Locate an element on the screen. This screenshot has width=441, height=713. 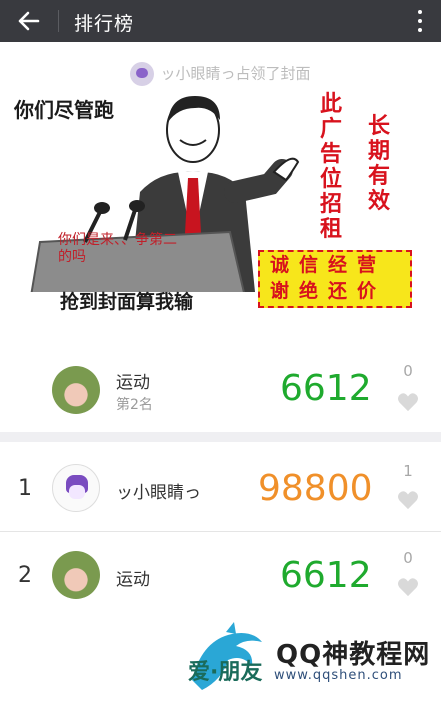
cover-claim-text: ッ小眼睛っ占领了封面 is located at coordinates (235, 73).